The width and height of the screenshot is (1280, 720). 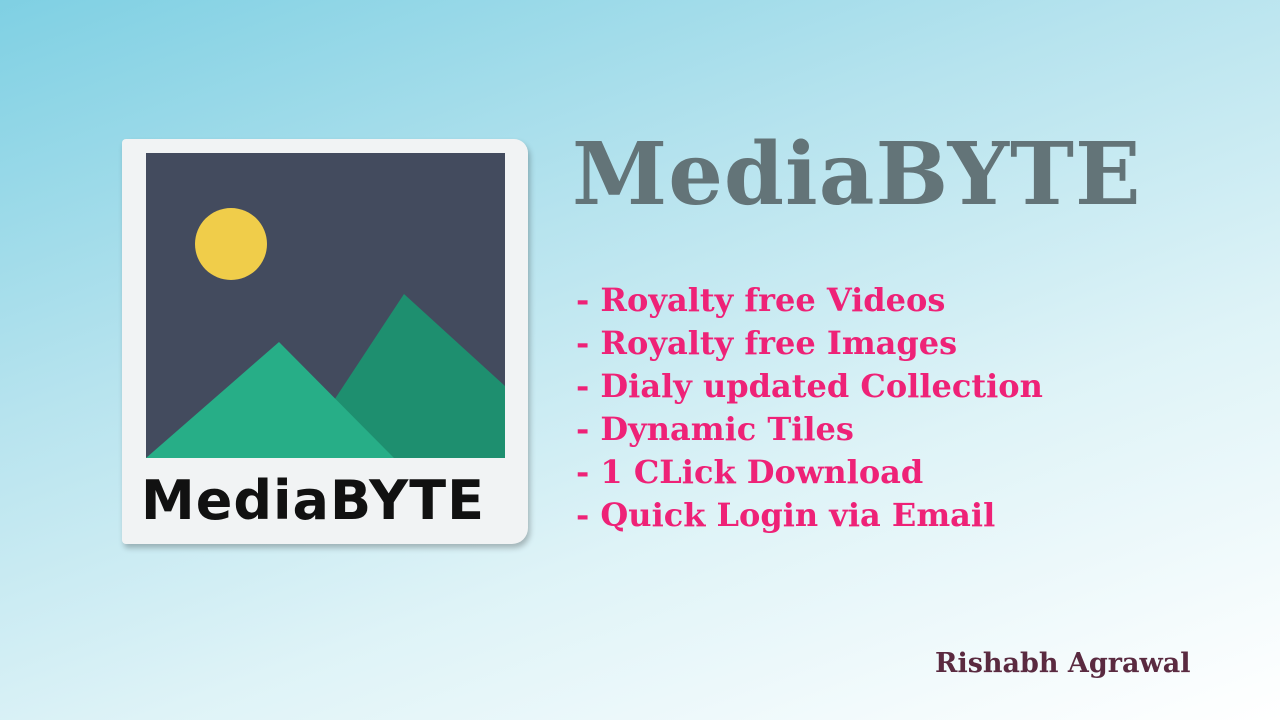 I want to click on logo-label: MediaBYTE, so click(x=313, y=500).